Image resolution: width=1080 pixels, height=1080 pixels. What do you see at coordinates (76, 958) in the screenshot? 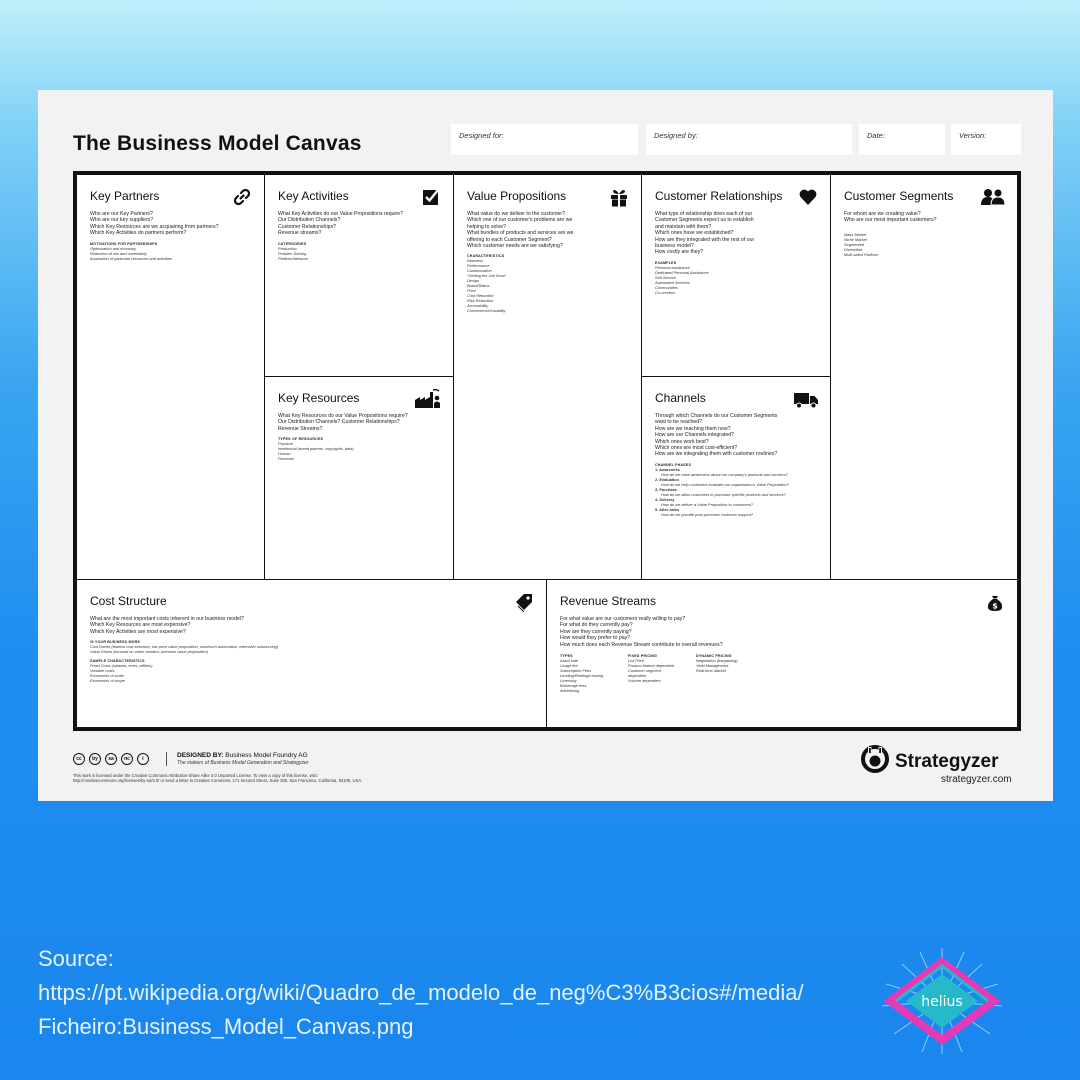
I see `source-label: Source:` at bounding box center [76, 958].